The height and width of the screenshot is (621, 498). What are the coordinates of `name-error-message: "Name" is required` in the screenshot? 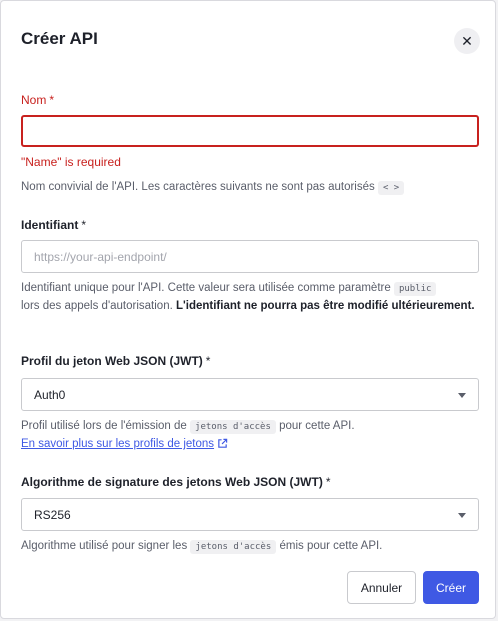 It's located at (71, 162).